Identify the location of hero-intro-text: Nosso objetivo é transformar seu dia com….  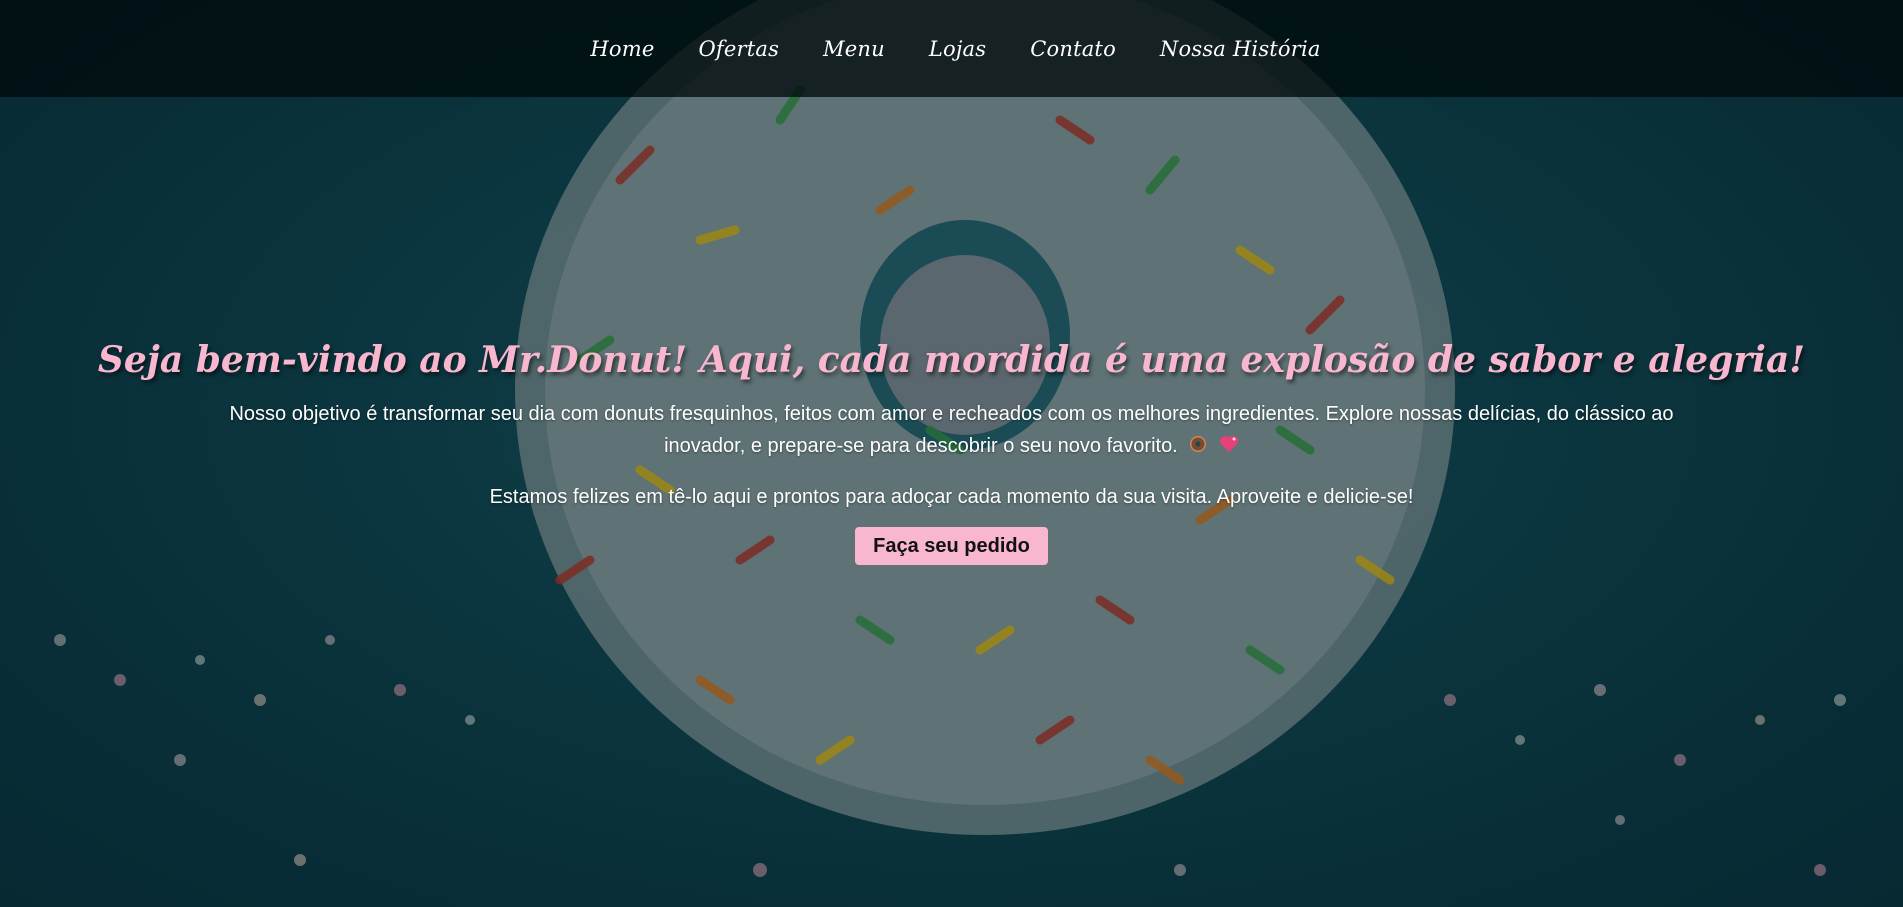
(951, 430).